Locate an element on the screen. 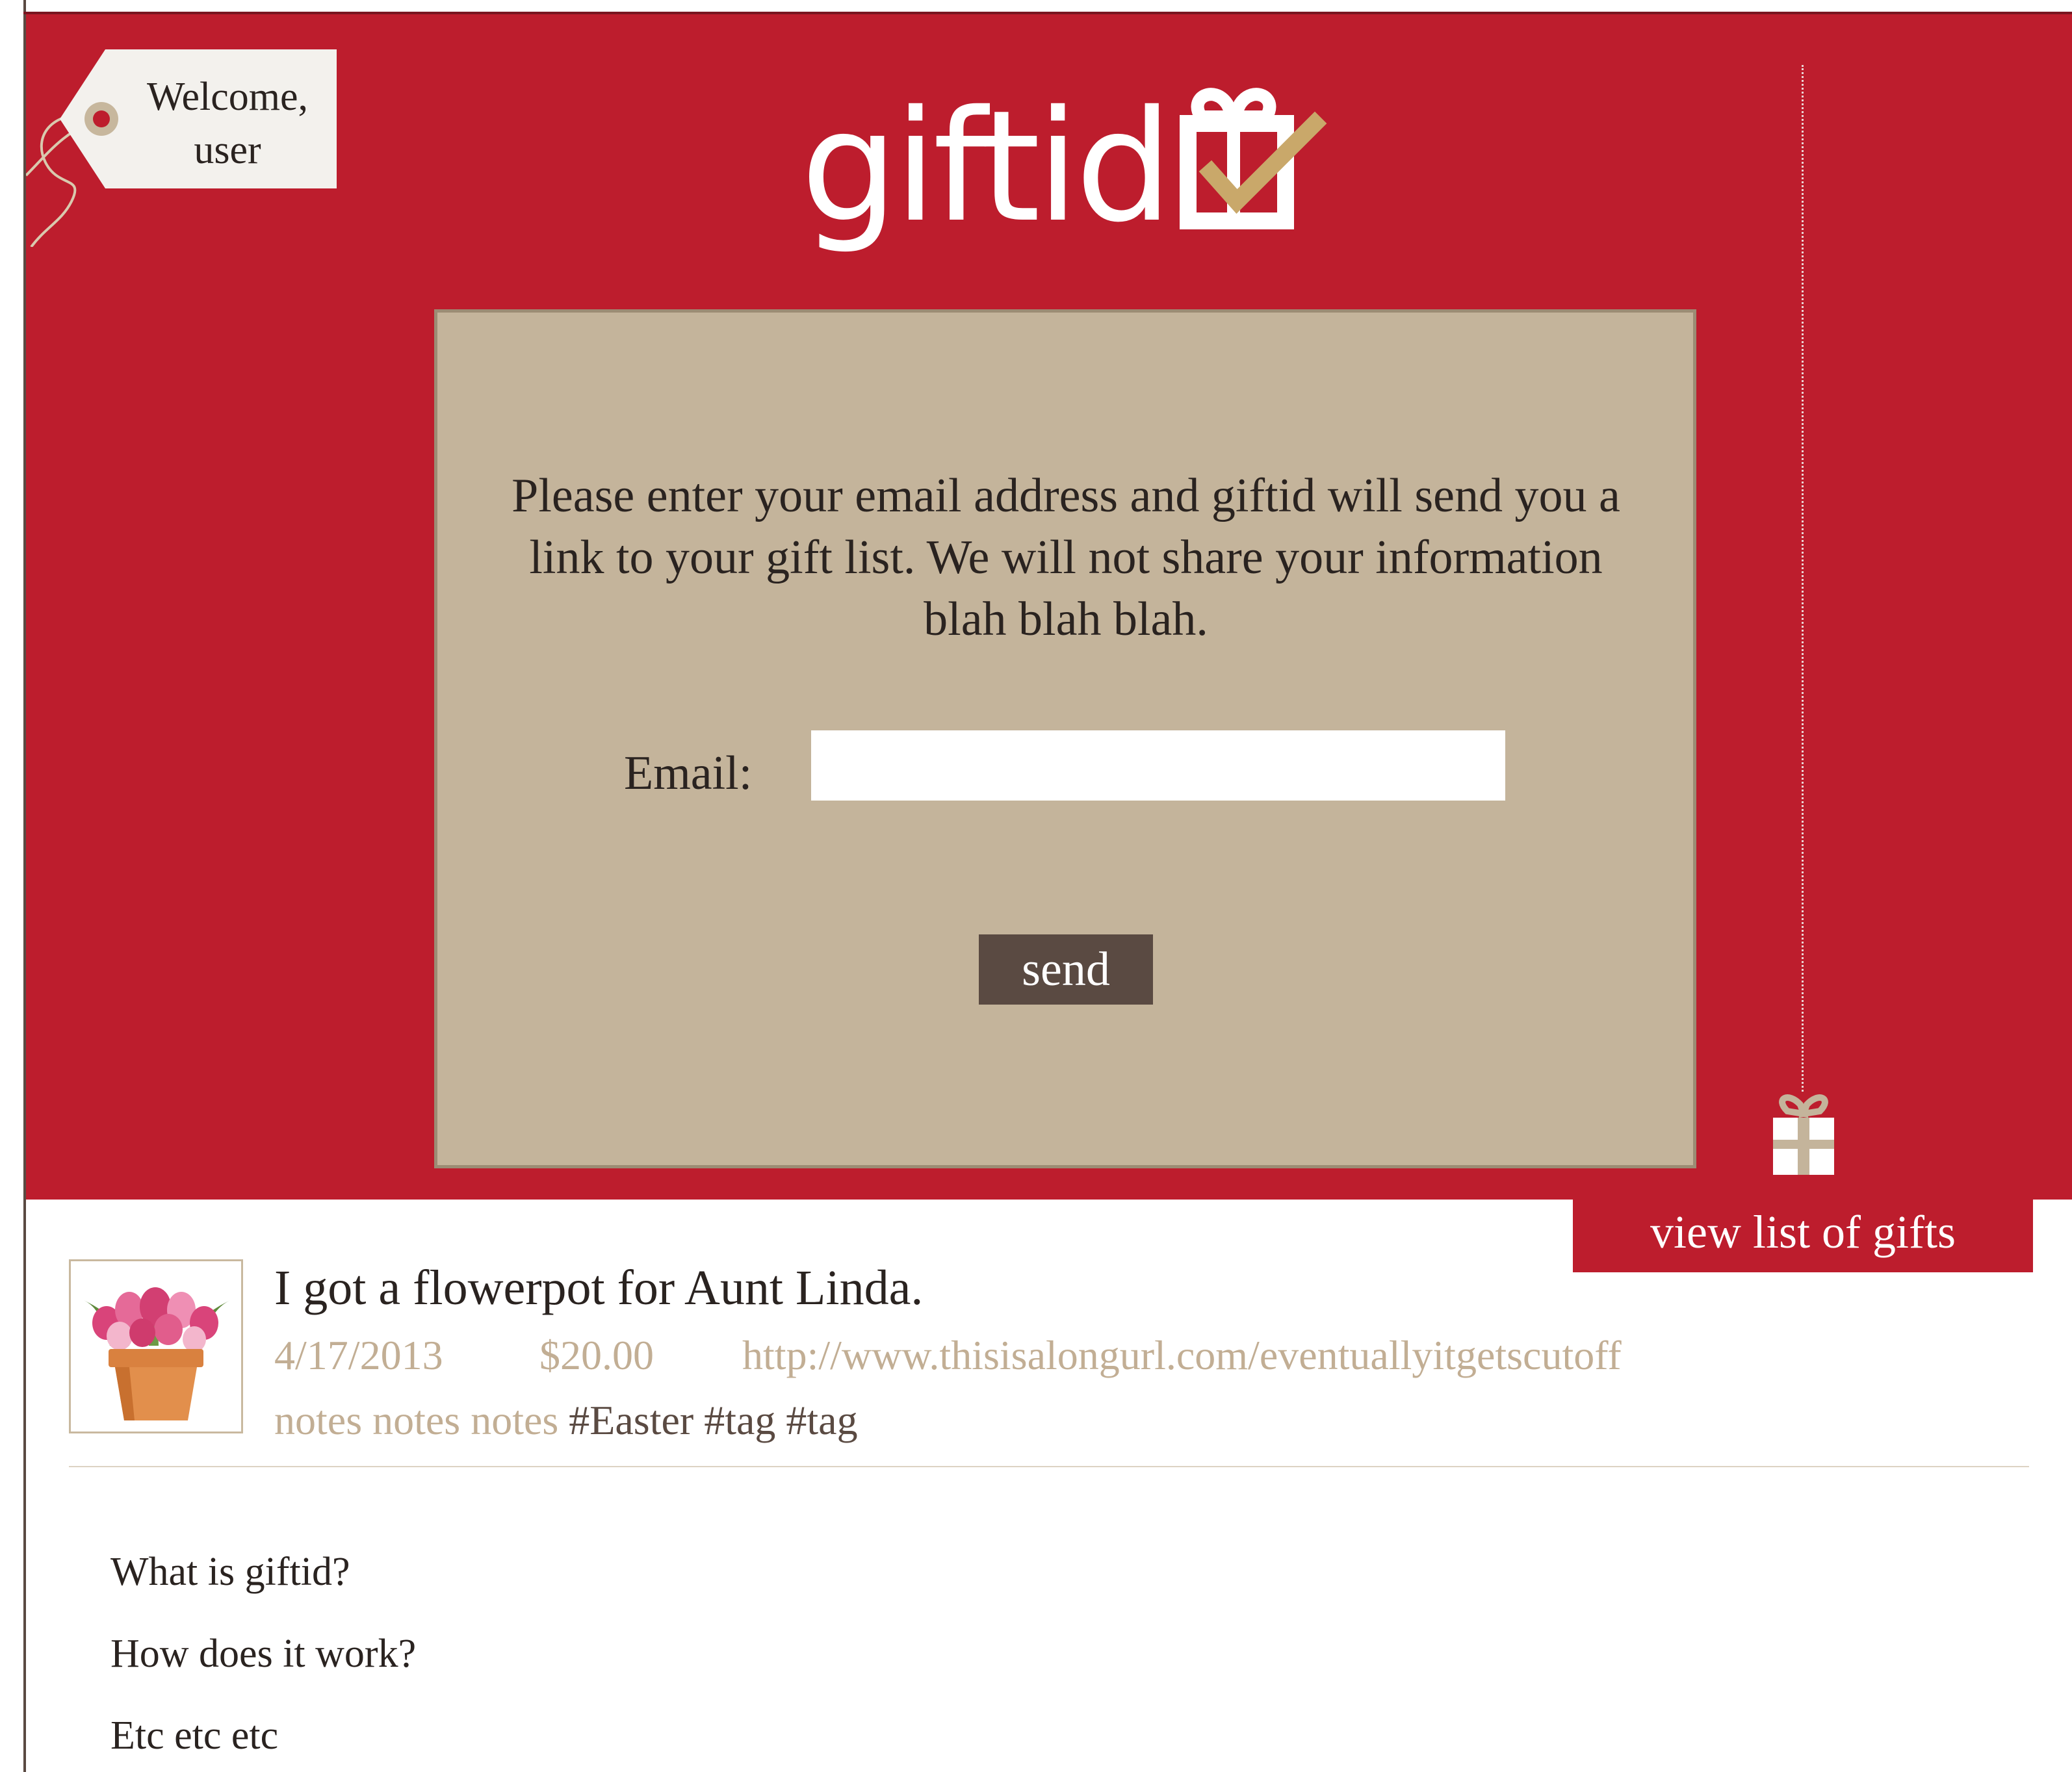 The image size is (2072, 1772). logo-wordmark: giftid is located at coordinates (986, 166).